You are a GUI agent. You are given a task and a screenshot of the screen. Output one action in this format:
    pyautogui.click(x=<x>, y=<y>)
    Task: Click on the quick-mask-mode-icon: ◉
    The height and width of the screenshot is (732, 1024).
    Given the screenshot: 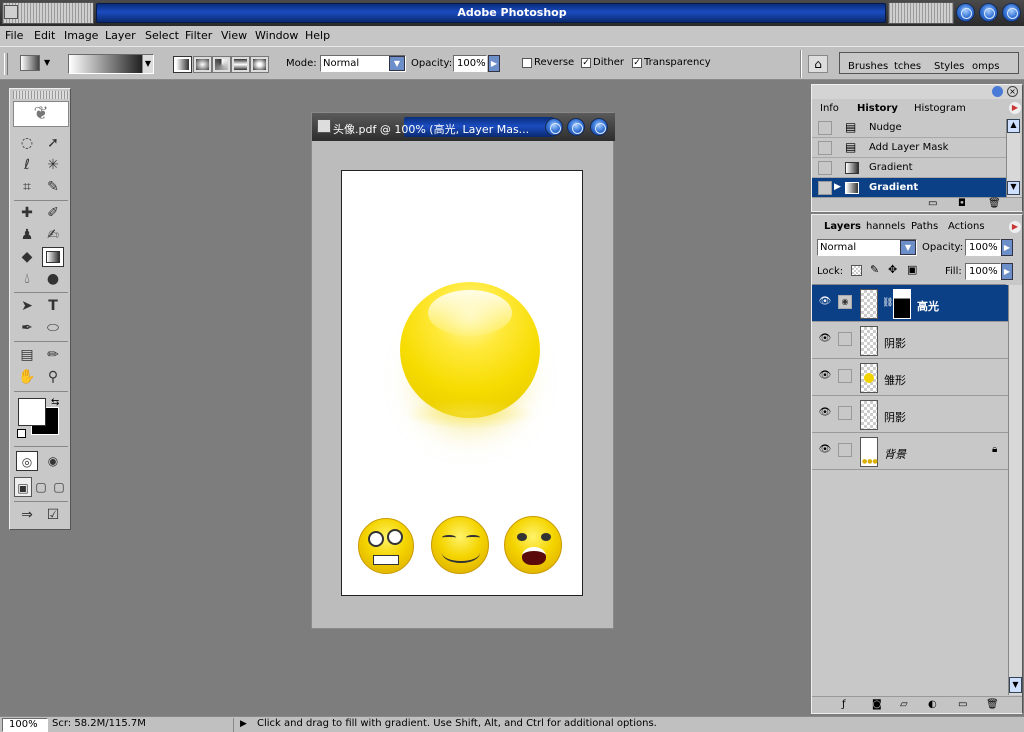 What is the action you would take?
    pyautogui.click(x=53, y=461)
    